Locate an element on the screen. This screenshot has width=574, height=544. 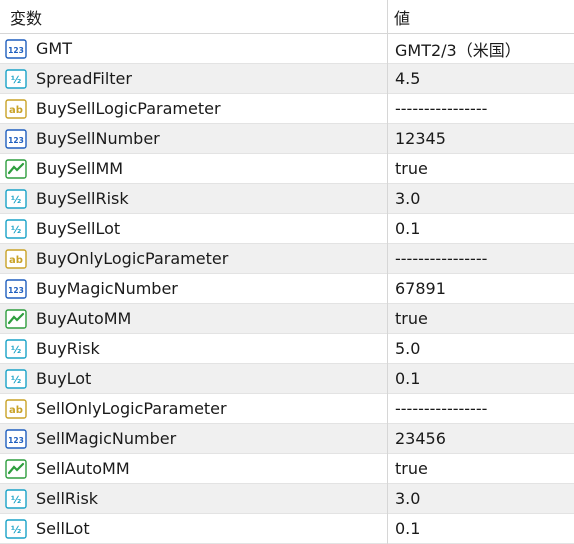
table-row: BuyAutoMM true is located at coordinates (287, 318).